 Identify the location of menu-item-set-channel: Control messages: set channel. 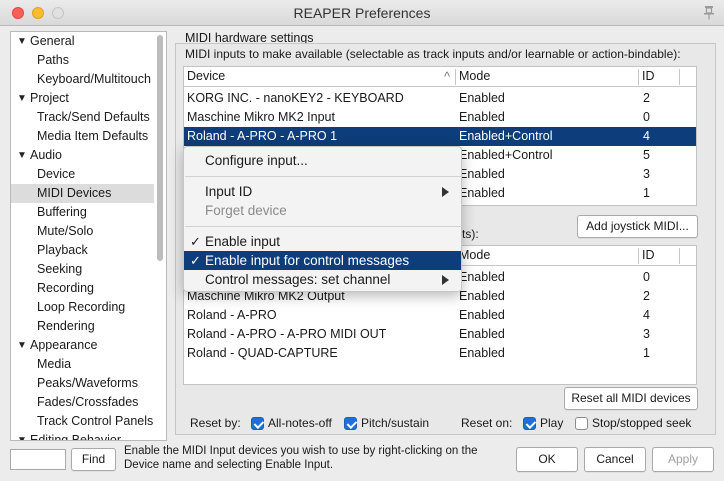
(322, 279).